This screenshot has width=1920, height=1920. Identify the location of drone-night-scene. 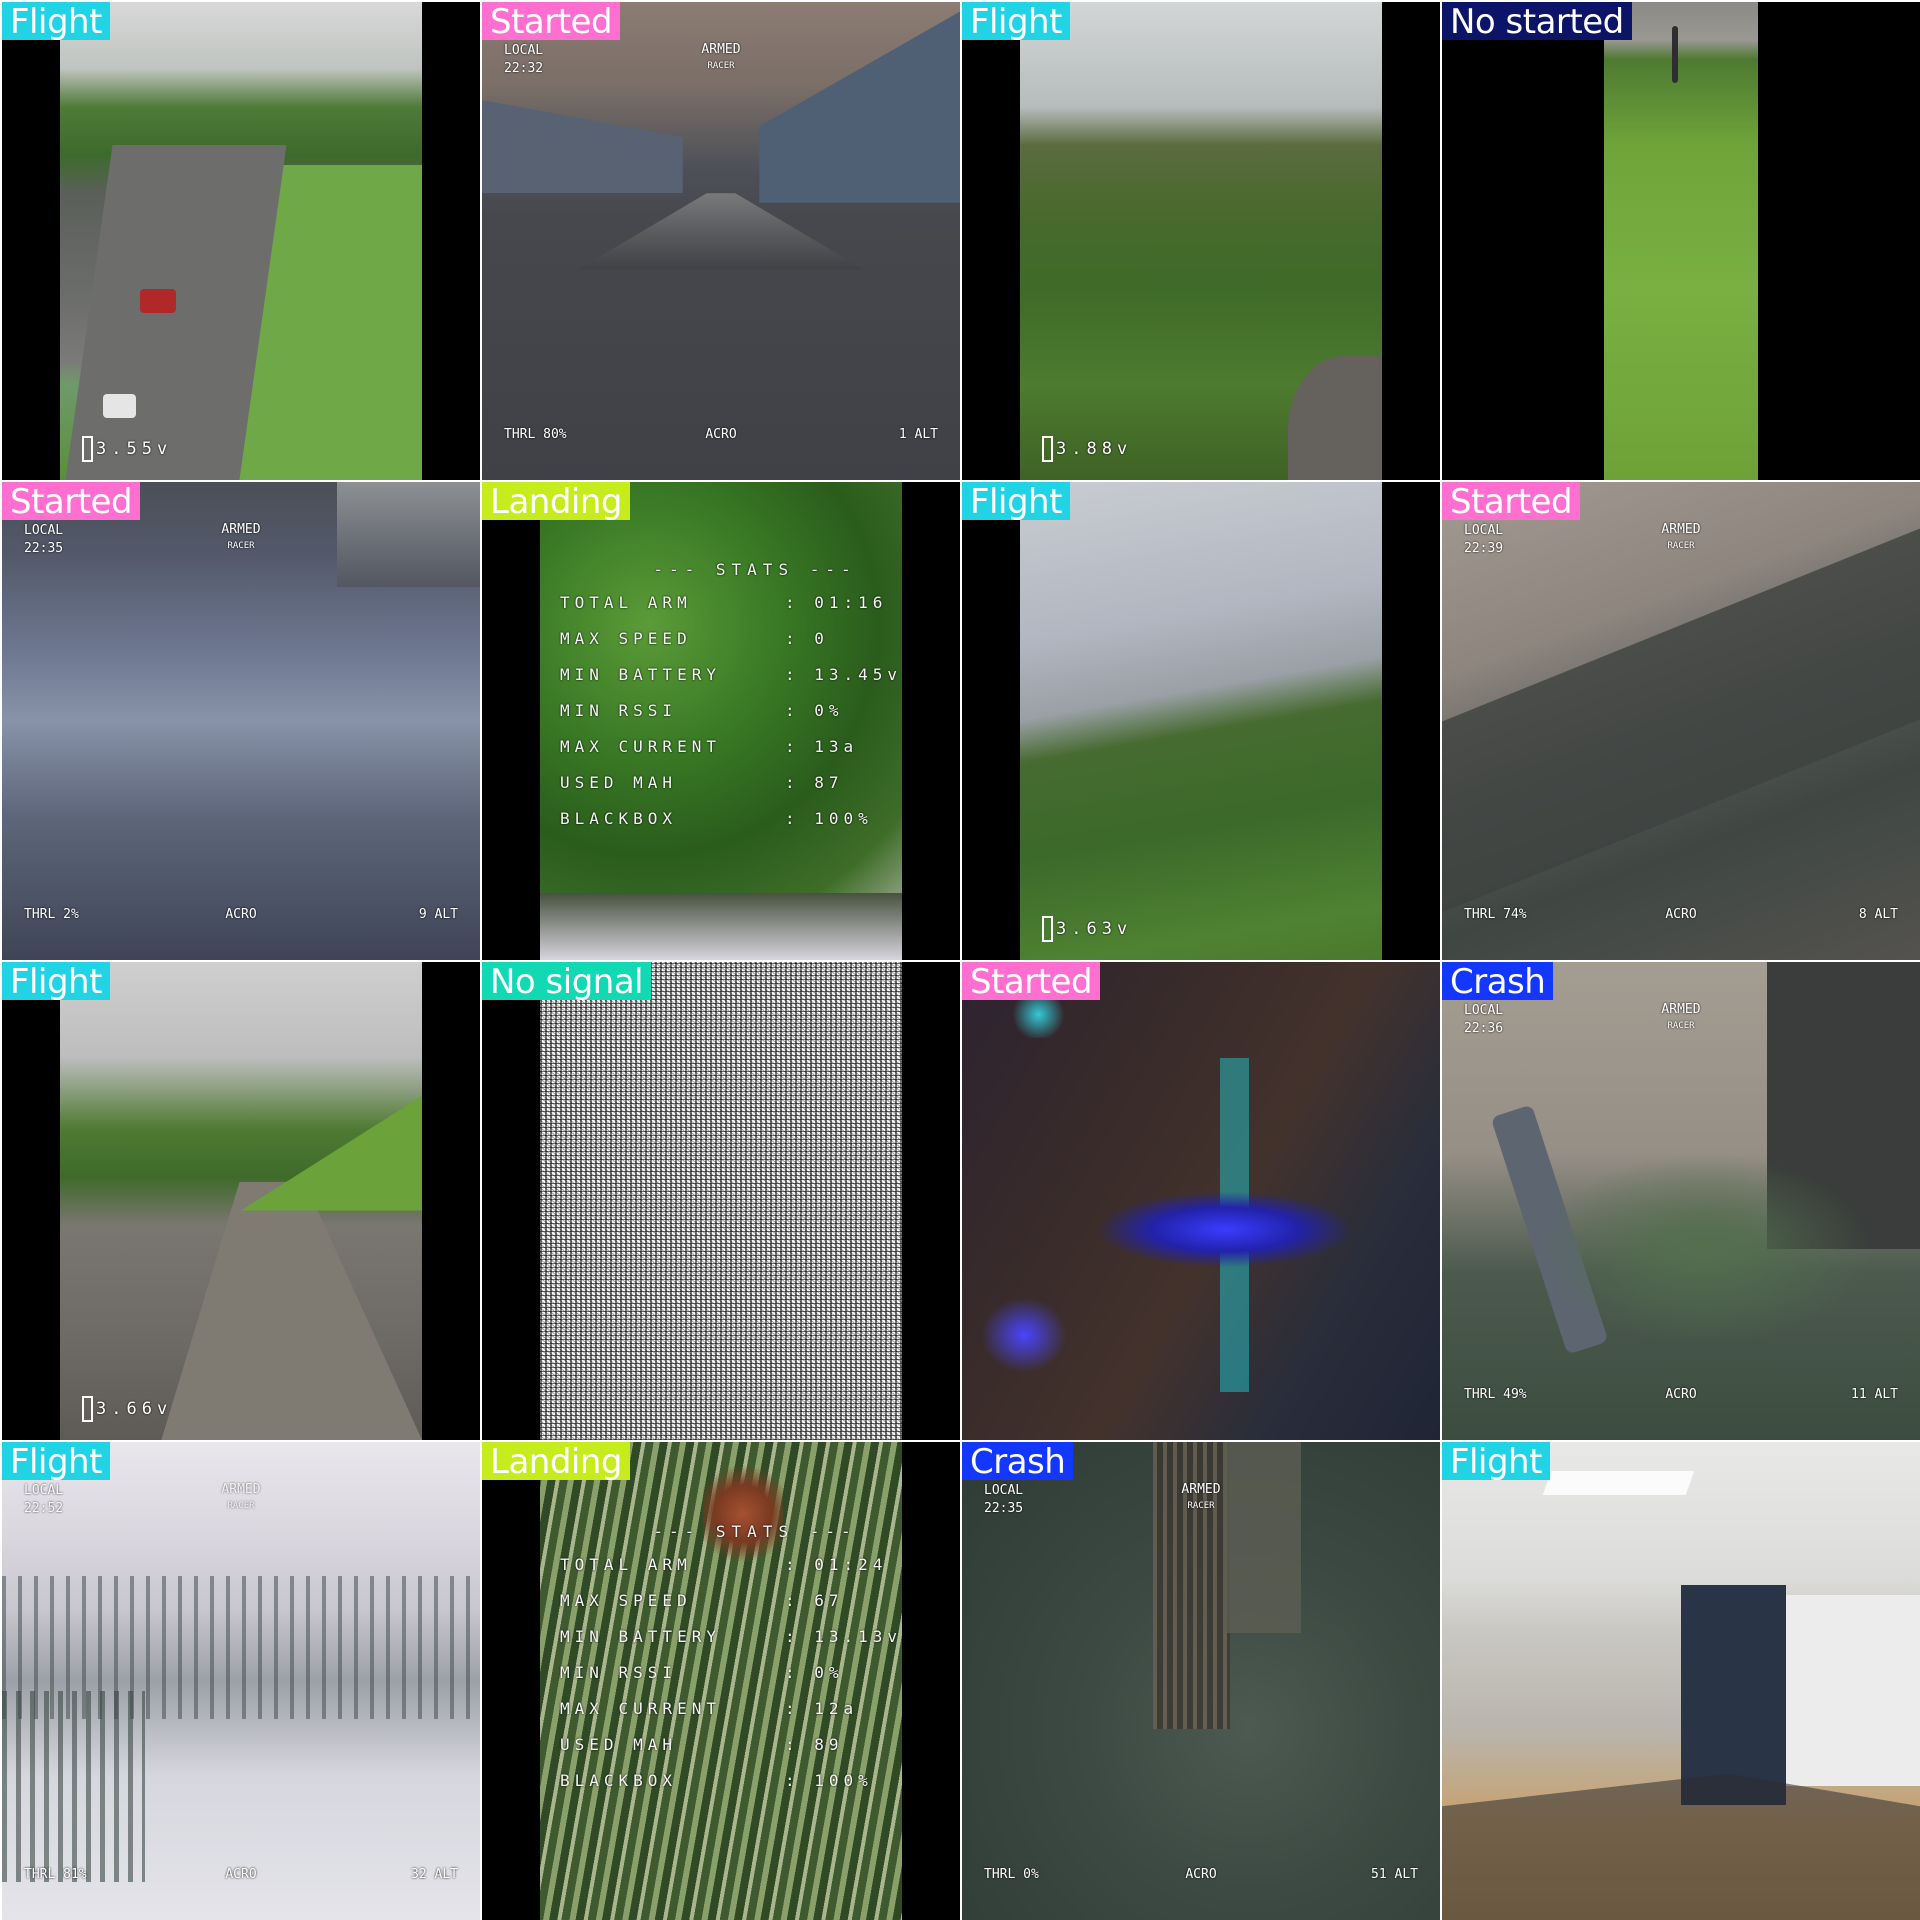
(1201, 1201).